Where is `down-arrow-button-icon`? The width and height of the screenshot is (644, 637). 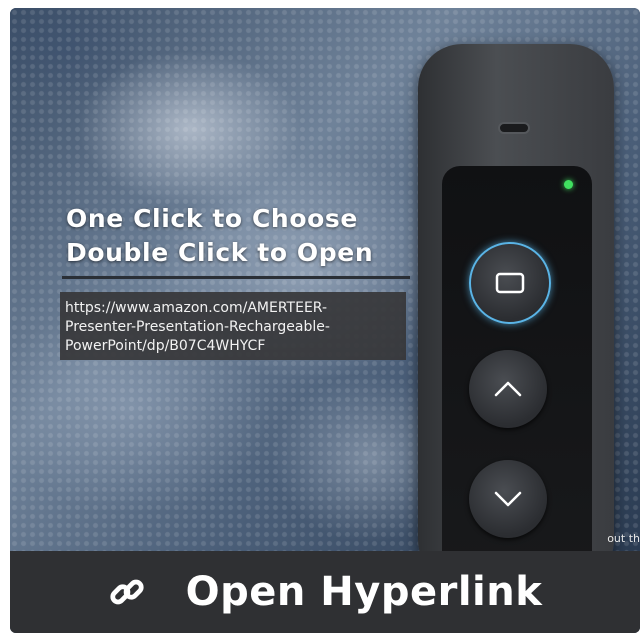
down-arrow-button-icon is located at coordinates (508, 499).